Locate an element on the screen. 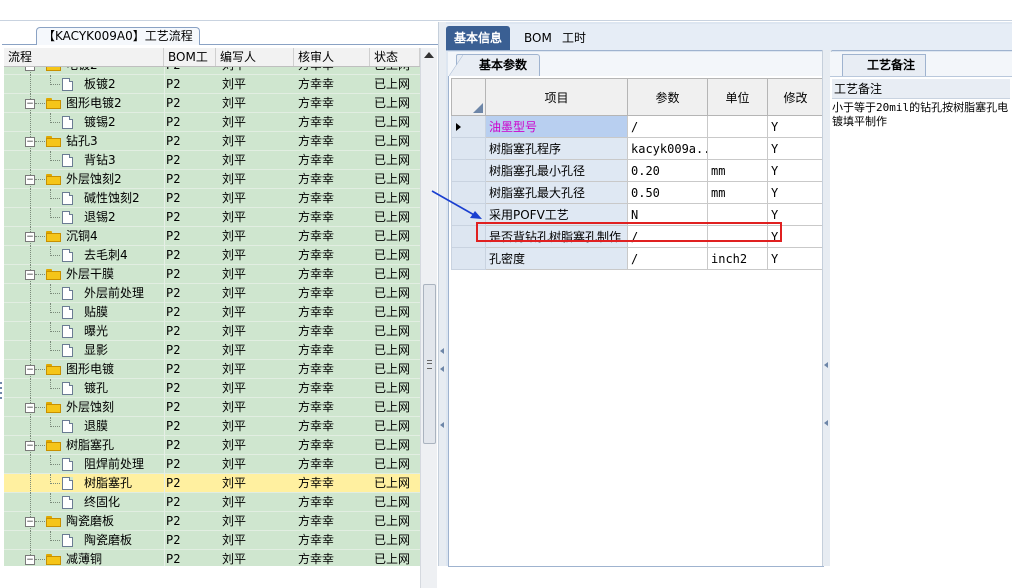 Image resolution: width=1012 pixels, height=588 pixels. param-row: 树脂塞孔程序kacyk009a... Y is located at coordinates (637, 148).